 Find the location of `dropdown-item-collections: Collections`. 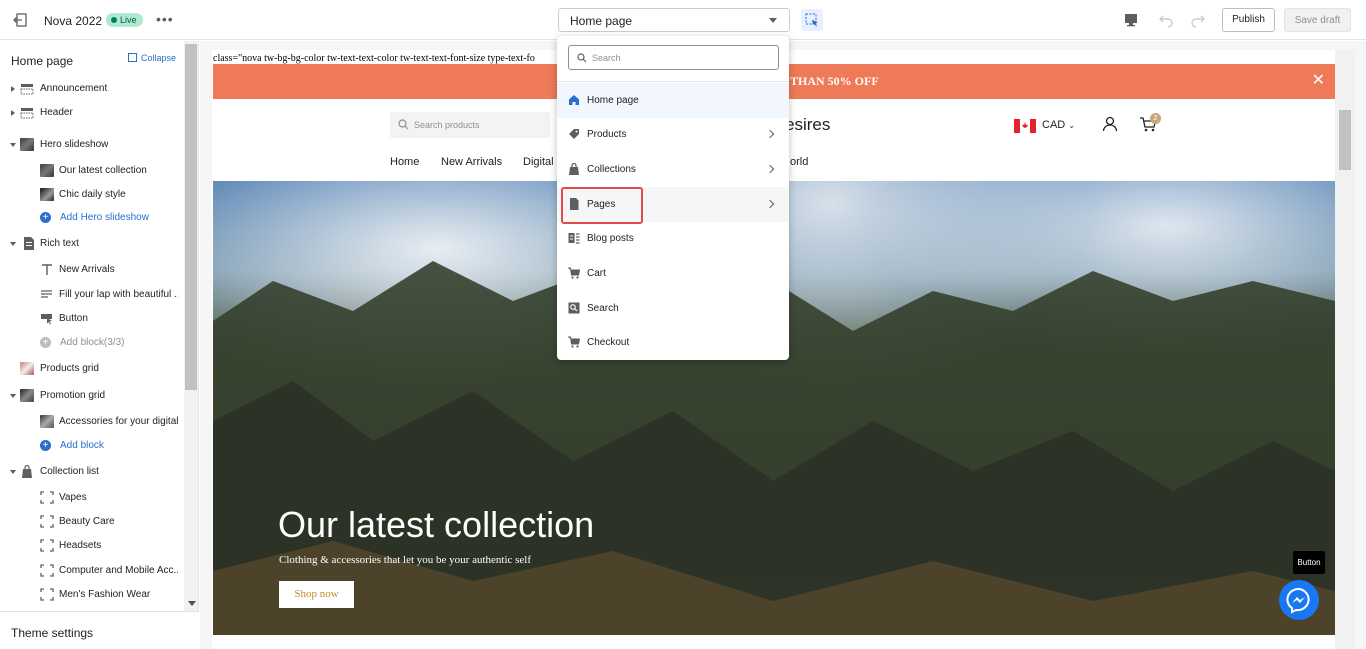

dropdown-item-collections: Collections is located at coordinates (673, 169).